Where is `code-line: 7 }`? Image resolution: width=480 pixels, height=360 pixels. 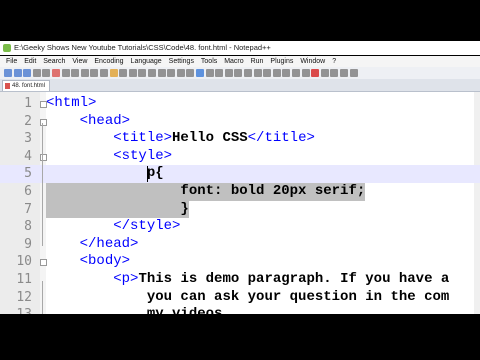 code-line: 7 } is located at coordinates (240, 210).